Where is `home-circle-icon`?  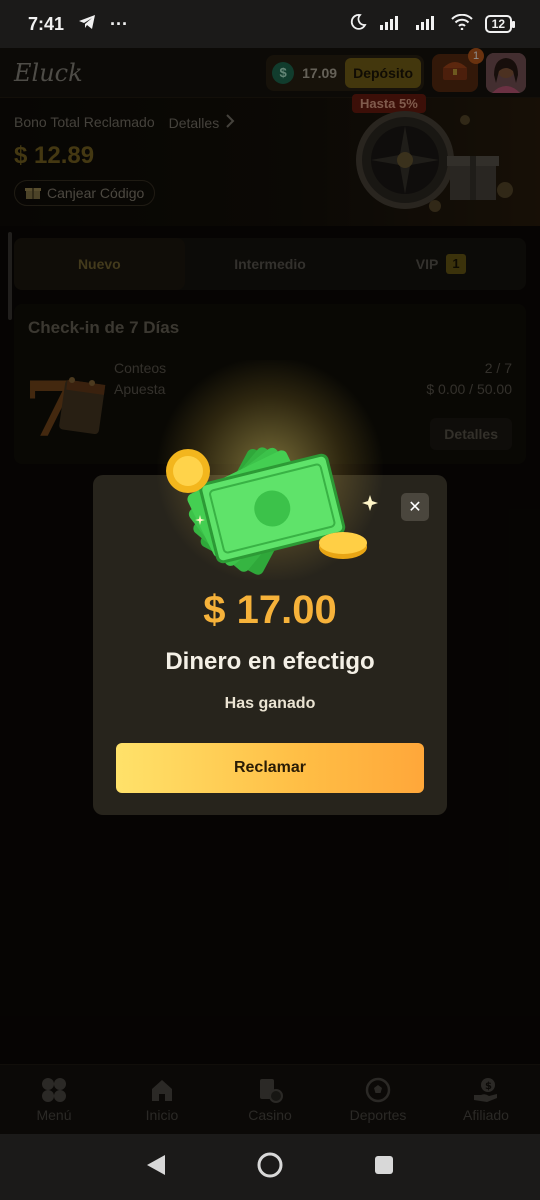
home-circle-icon is located at coordinates (270, 1167).